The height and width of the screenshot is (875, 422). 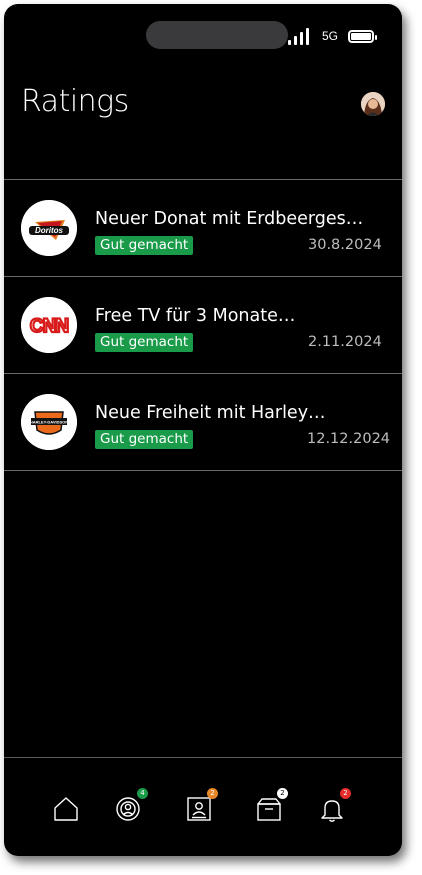 I want to click on dynamic-island, so click(x=217, y=35).